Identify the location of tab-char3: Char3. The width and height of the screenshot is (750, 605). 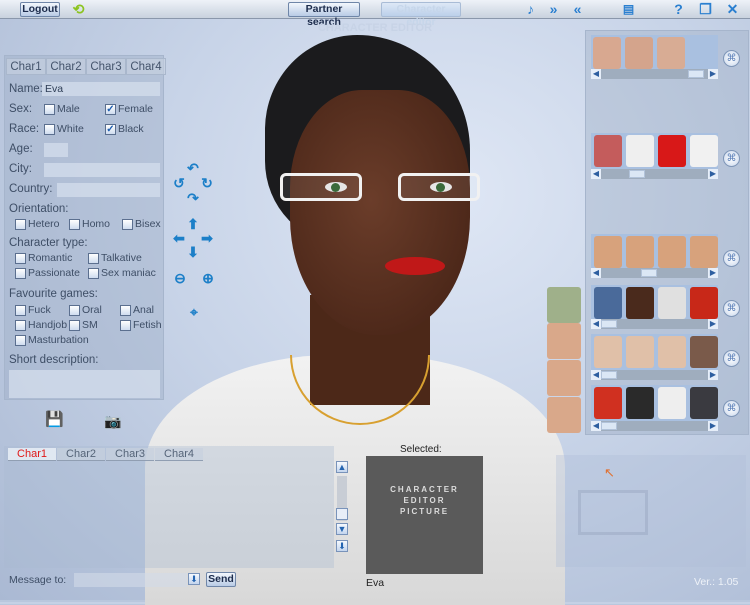
(106, 66).